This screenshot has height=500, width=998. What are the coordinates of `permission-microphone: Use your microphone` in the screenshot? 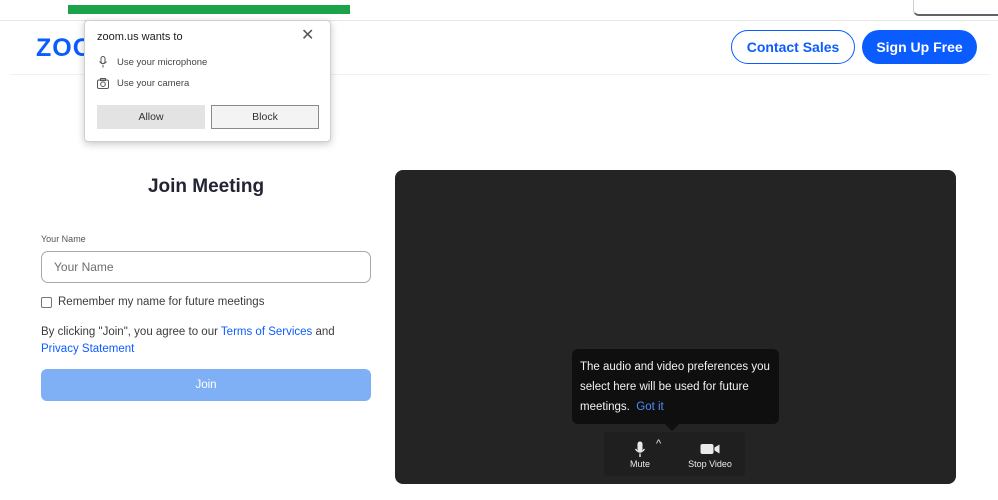 It's located at (152, 62).